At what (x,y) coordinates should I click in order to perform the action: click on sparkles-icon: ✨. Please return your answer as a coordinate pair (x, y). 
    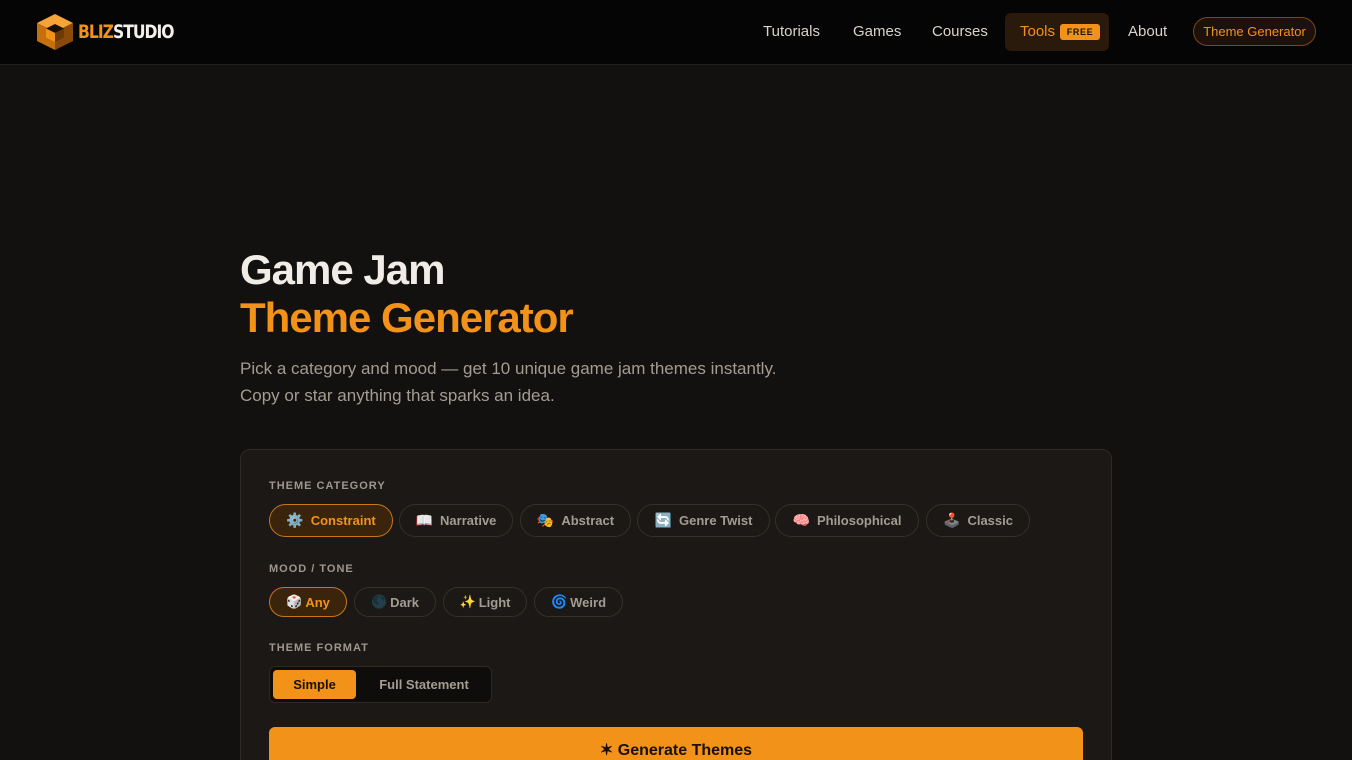
    Looking at the image, I should click on (467, 601).